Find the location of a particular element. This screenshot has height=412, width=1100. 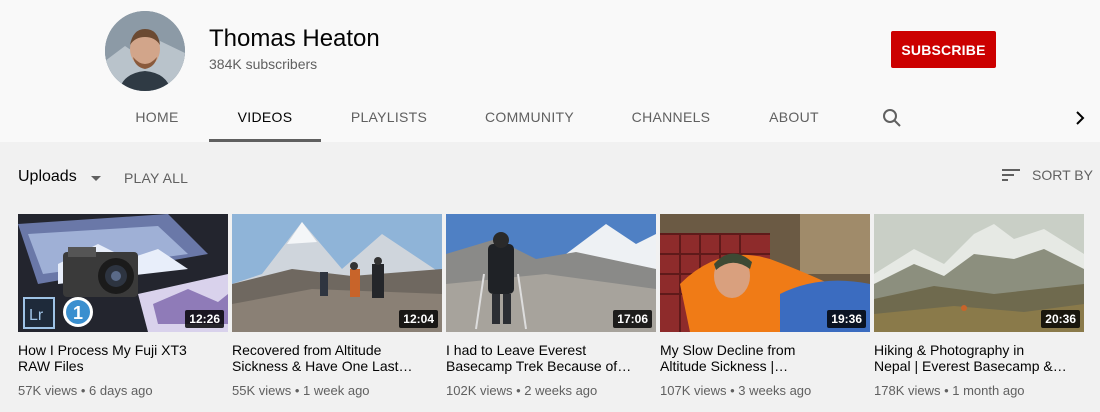

tab-community: COMMUNITY is located at coordinates (529, 119).